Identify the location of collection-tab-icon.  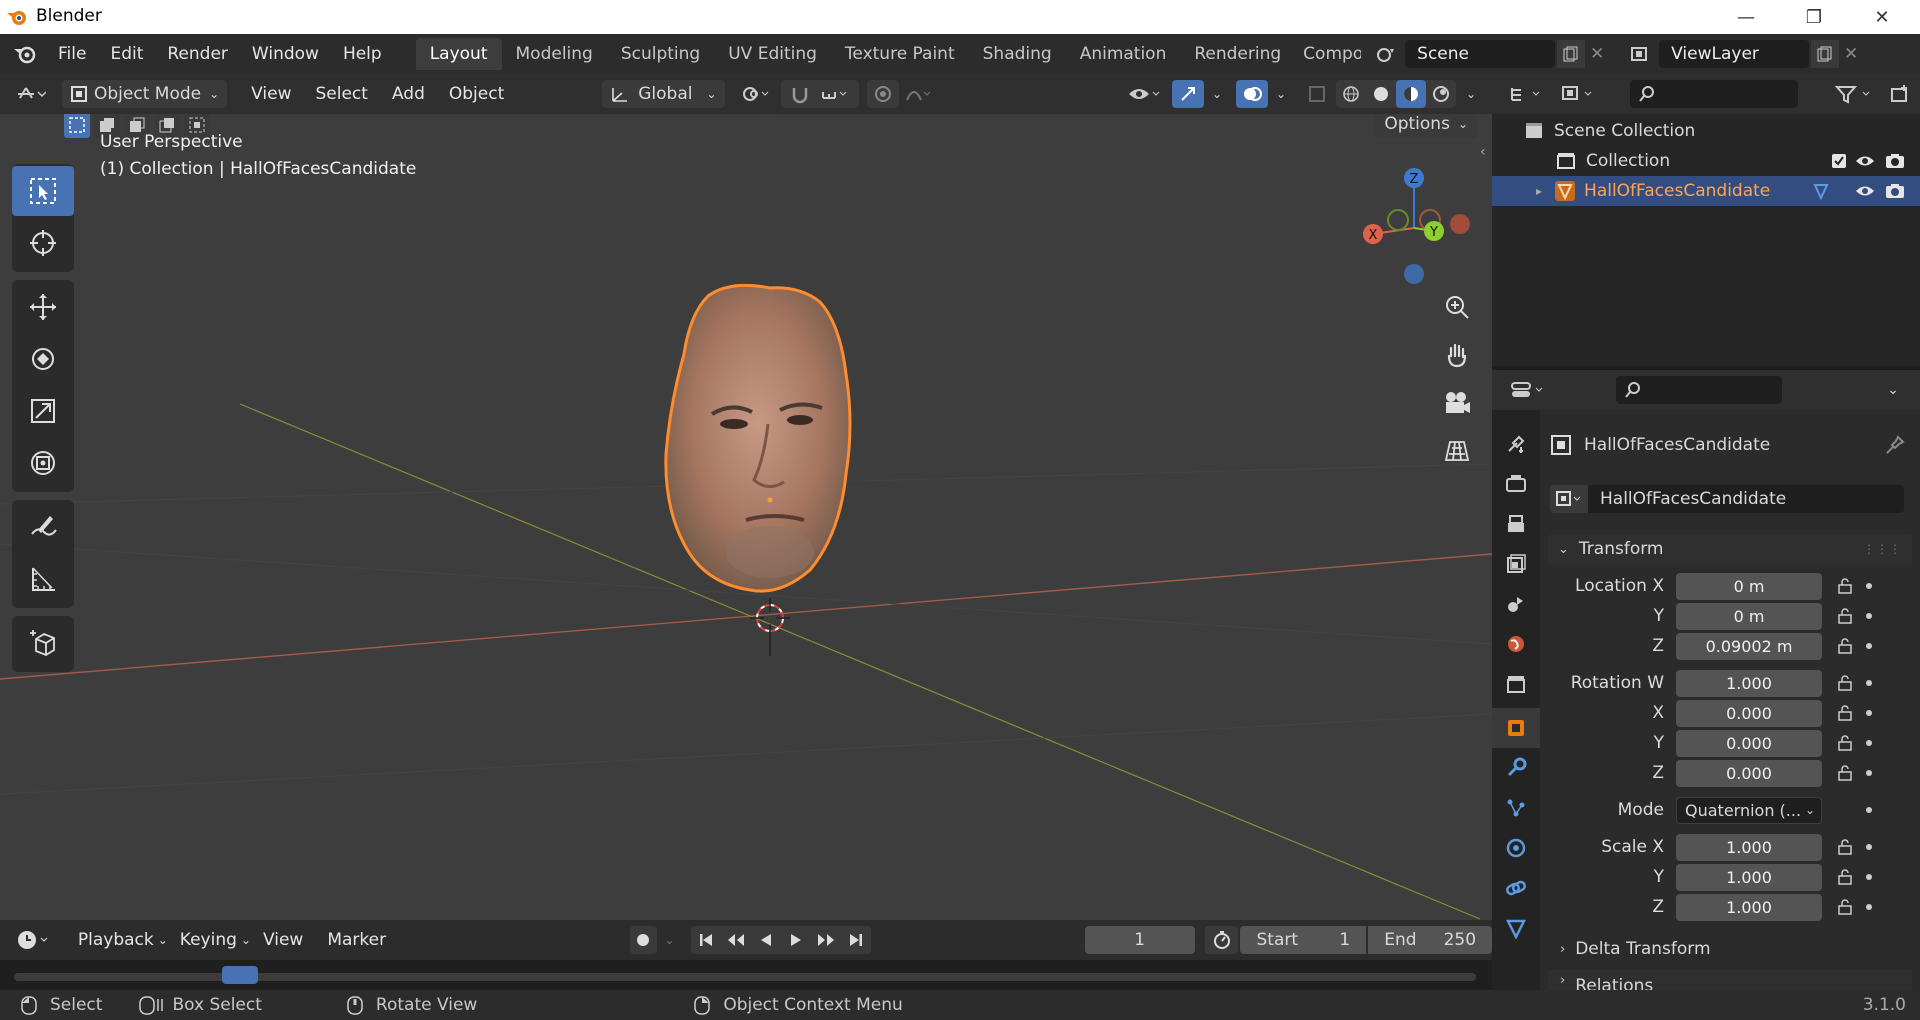
(1516, 684).